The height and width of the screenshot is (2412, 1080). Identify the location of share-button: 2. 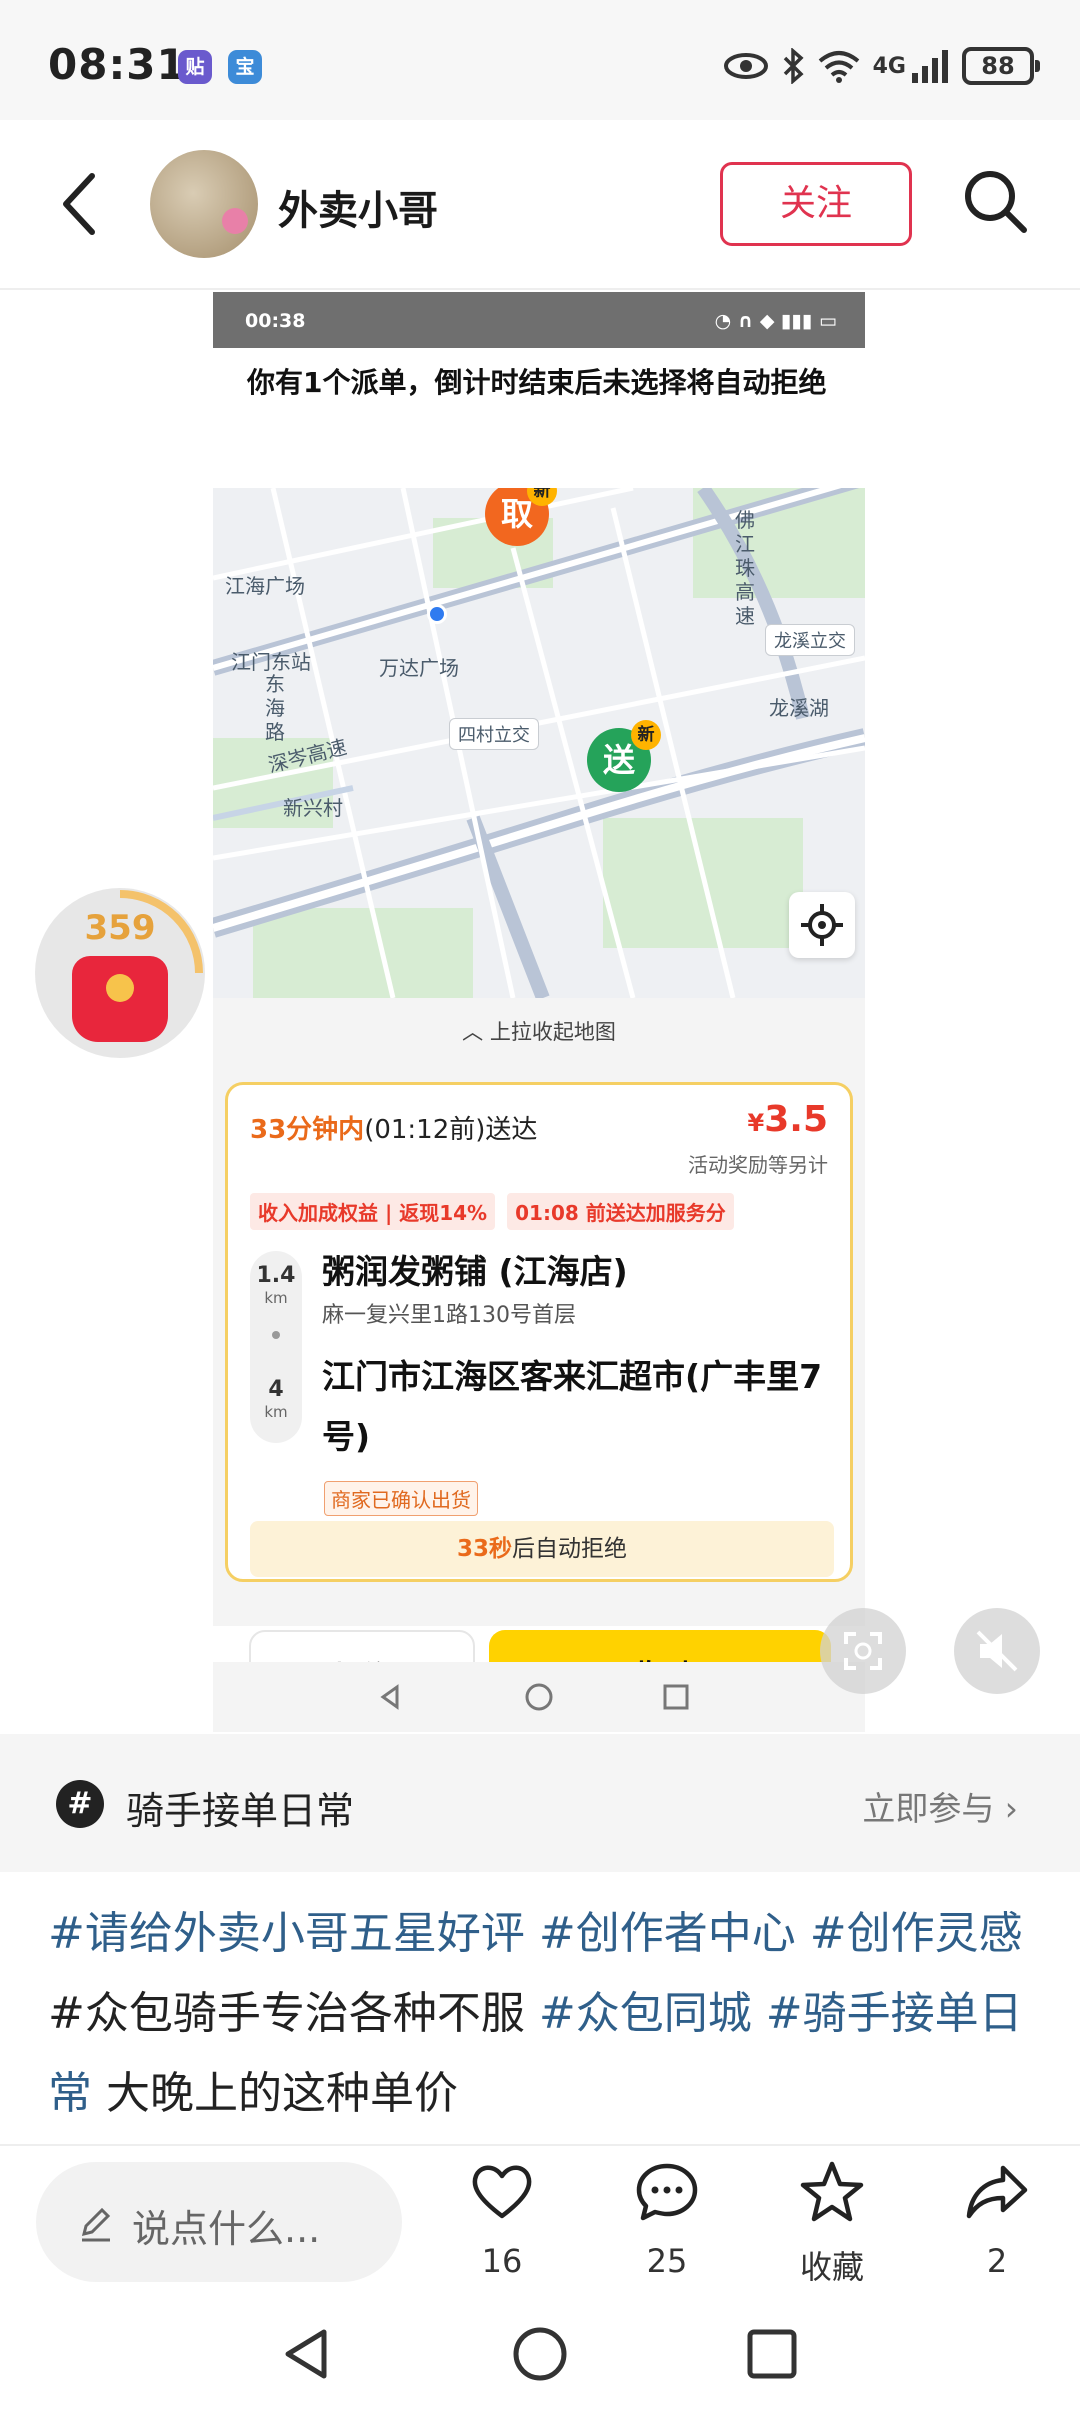
(997, 2223).